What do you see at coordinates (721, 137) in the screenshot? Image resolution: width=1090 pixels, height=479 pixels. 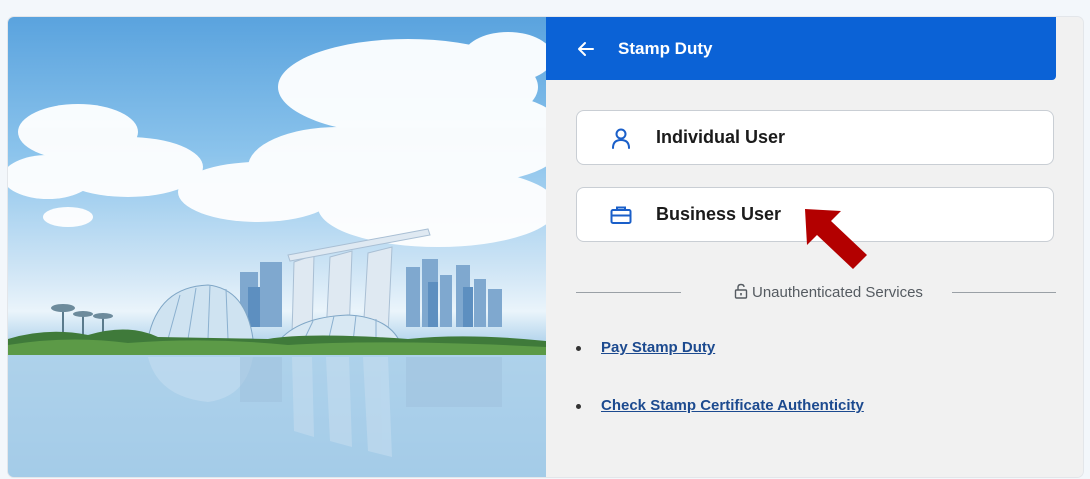 I see `individual-user-label: Individual User` at bounding box center [721, 137].